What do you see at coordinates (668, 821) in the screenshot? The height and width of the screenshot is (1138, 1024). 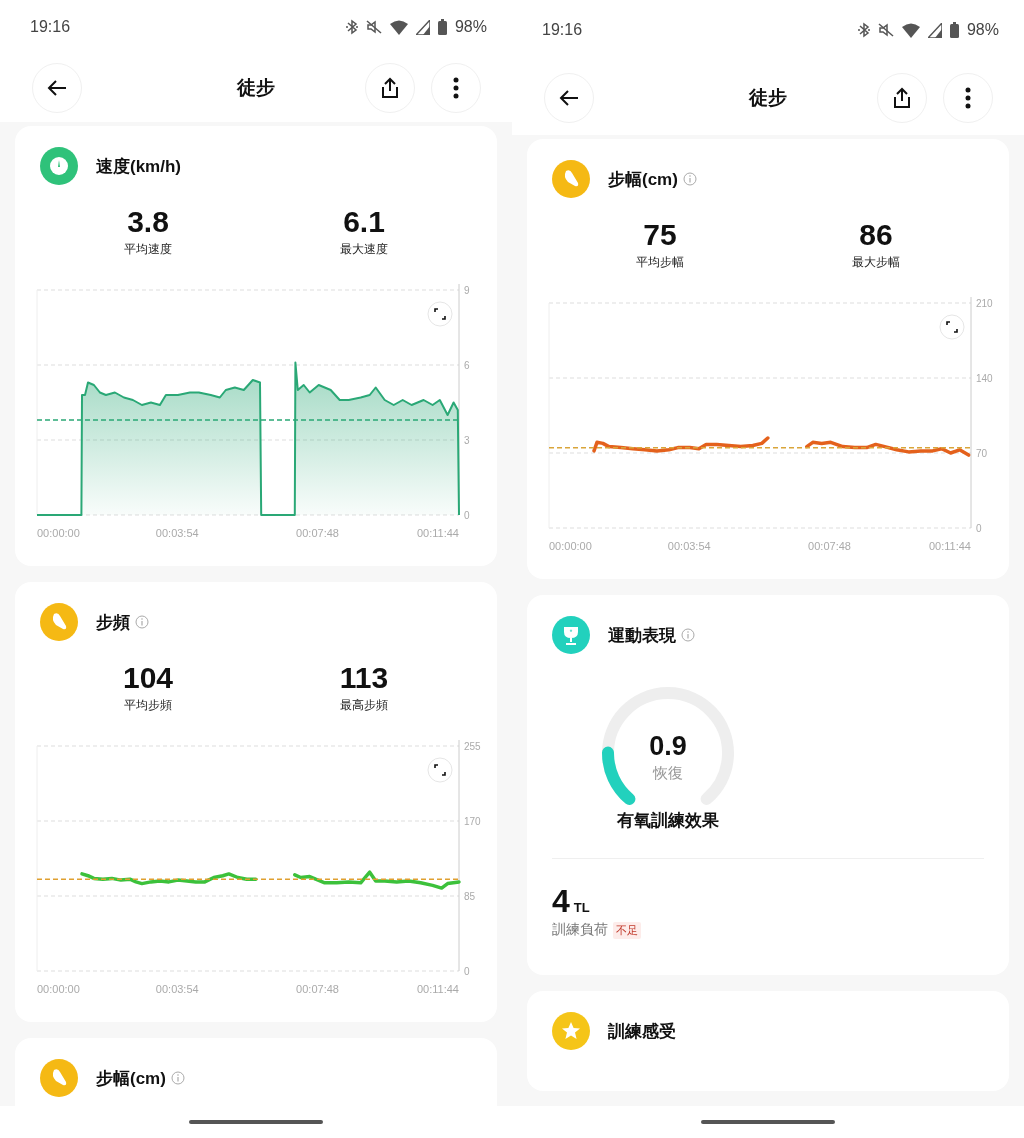 I see `gauge-label: 有氧訓練效果` at bounding box center [668, 821].